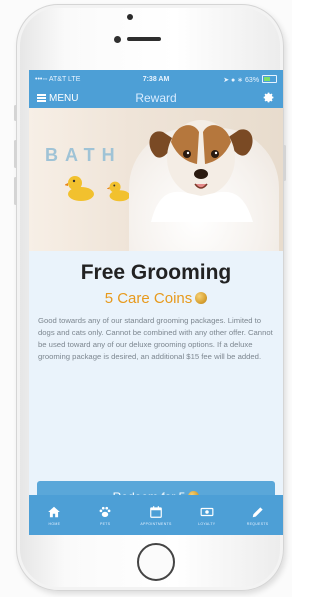 This screenshot has width=320, height=597. I want to click on power-button, so click(284, 163).